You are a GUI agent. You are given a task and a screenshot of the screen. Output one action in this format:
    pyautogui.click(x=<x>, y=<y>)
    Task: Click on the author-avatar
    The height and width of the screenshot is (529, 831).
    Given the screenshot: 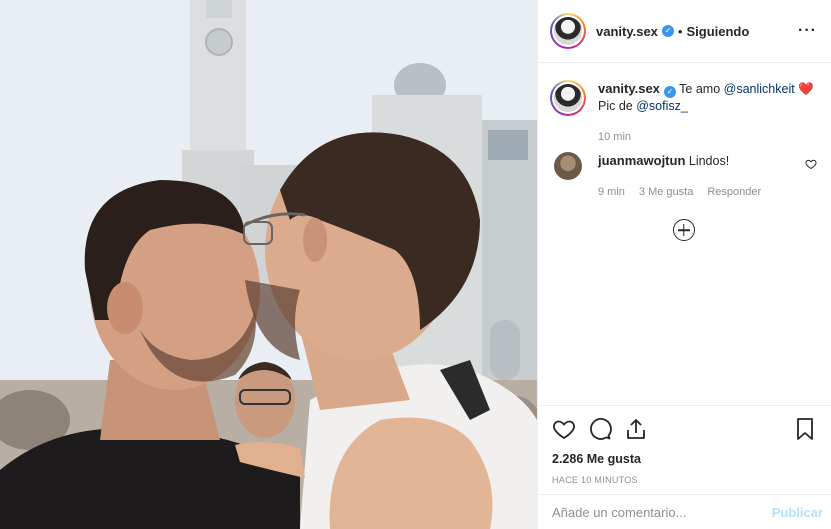 What is the action you would take?
    pyautogui.click(x=568, y=31)
    